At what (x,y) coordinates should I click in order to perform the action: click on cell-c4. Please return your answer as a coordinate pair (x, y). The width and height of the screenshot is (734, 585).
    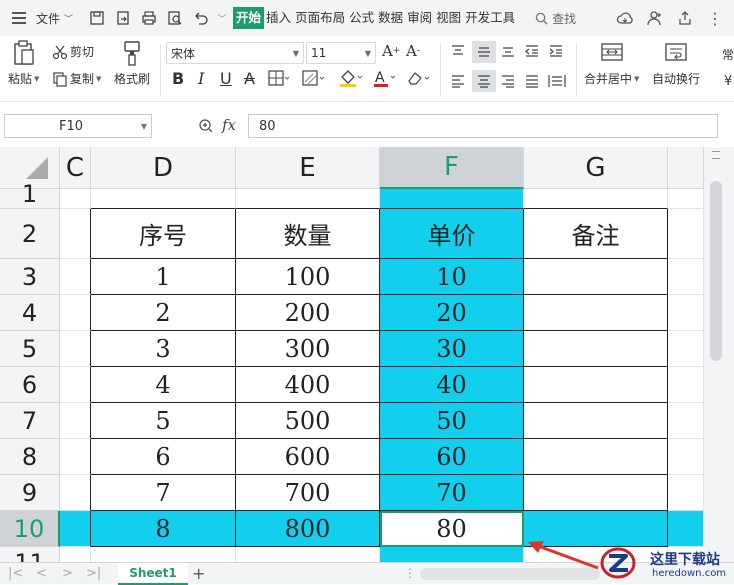
    Looking at the image, I should click on (75, 313).